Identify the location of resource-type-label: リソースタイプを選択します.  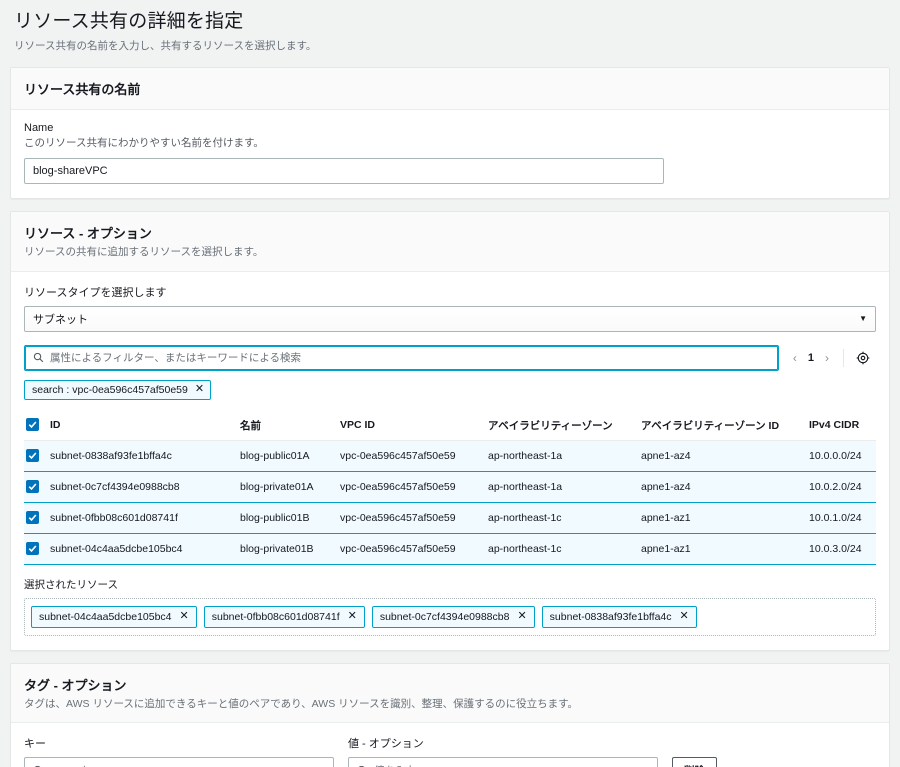
(95, 292).